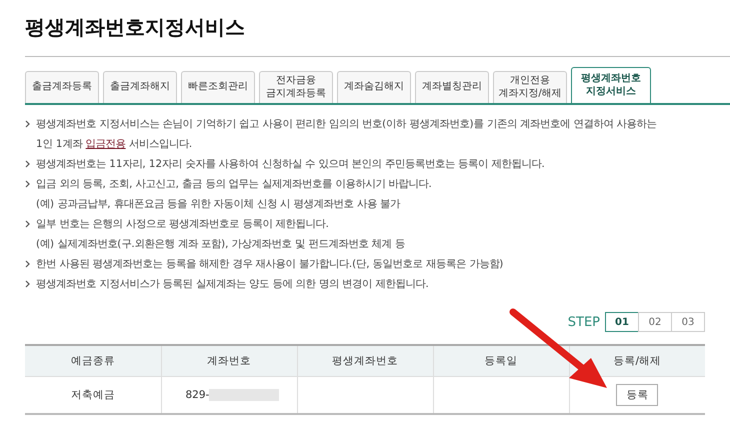 The width and height of the screenshot is (730, 432). What do you see at coordinates (655, 322) in the screenshot?
I see `step-indicator: 02` at bounding box center [655, 322].